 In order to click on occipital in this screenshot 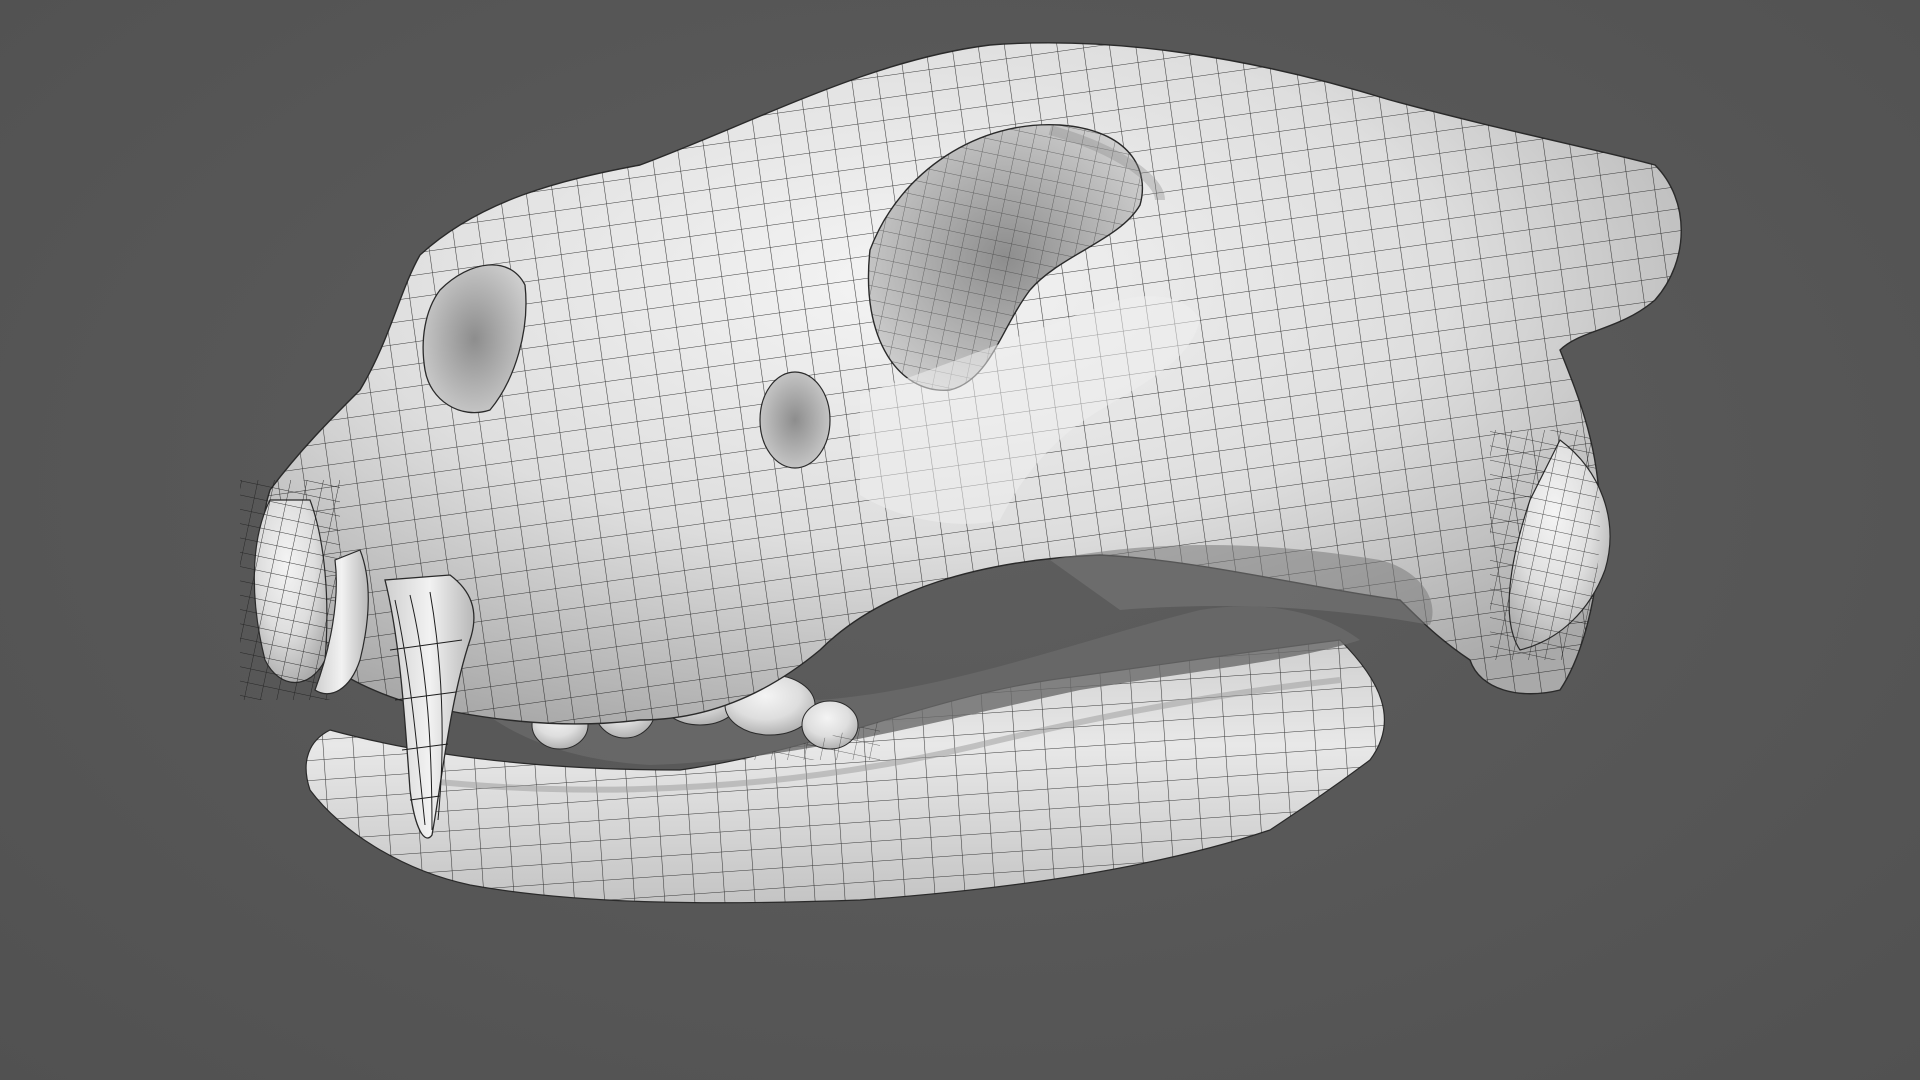, I will do `click(1560, 545)`.